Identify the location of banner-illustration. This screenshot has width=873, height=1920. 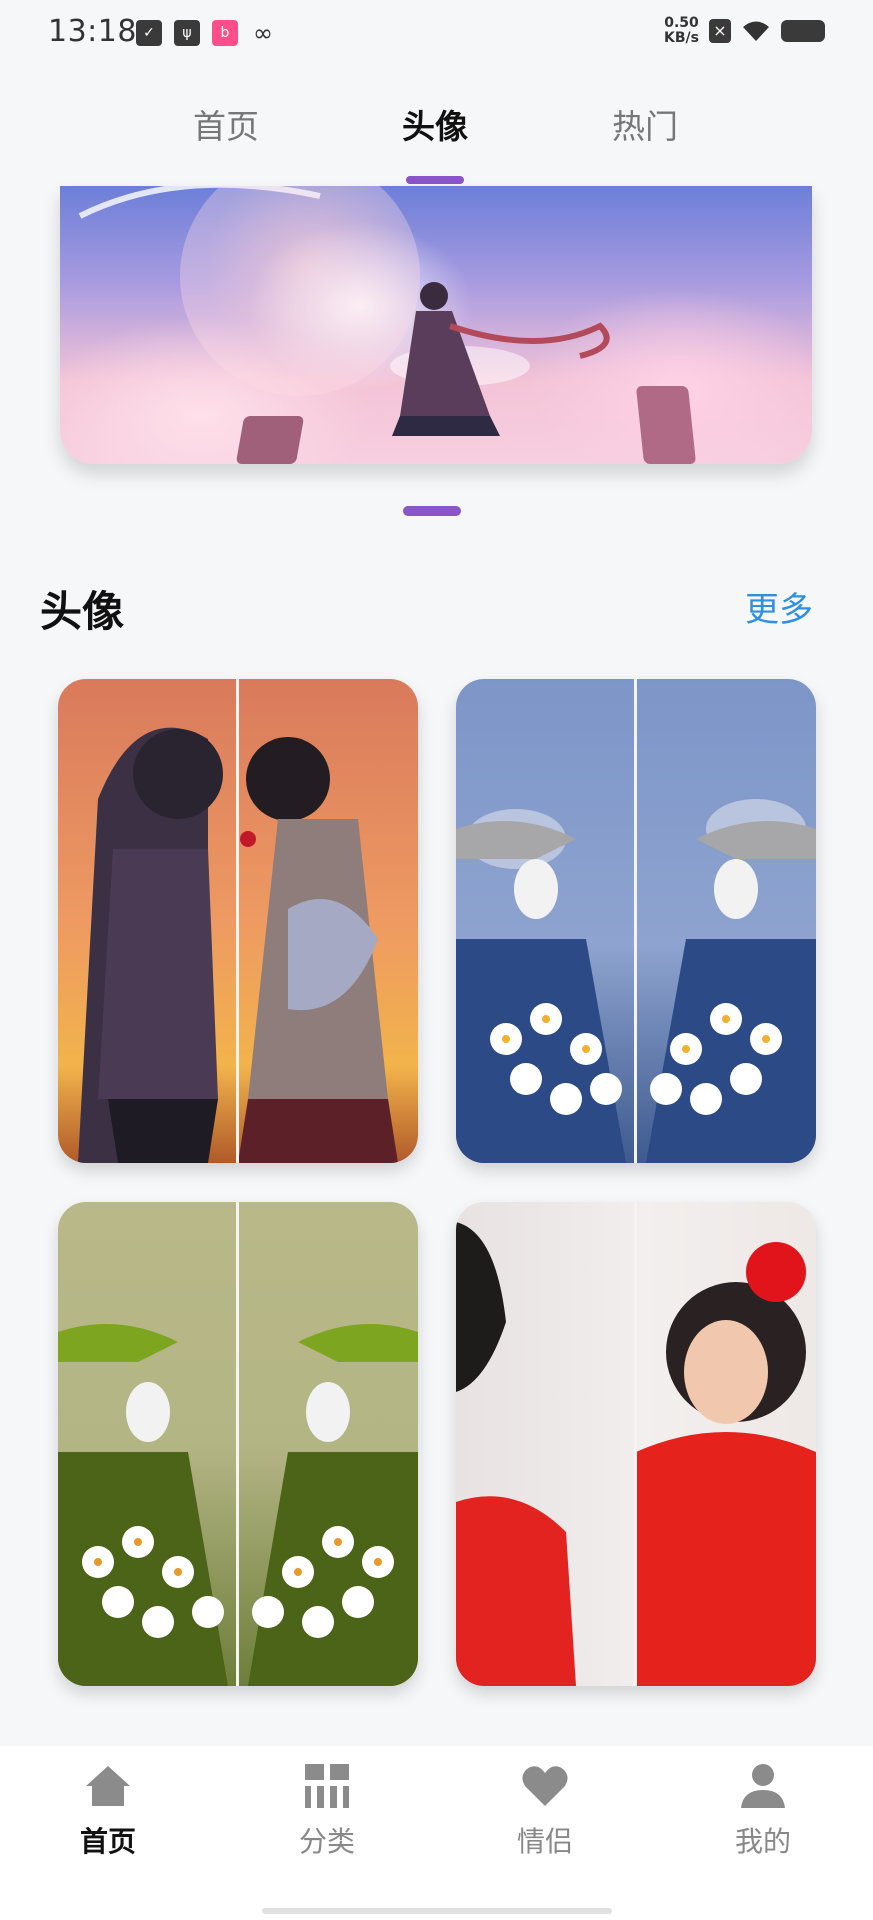
(344, 311).